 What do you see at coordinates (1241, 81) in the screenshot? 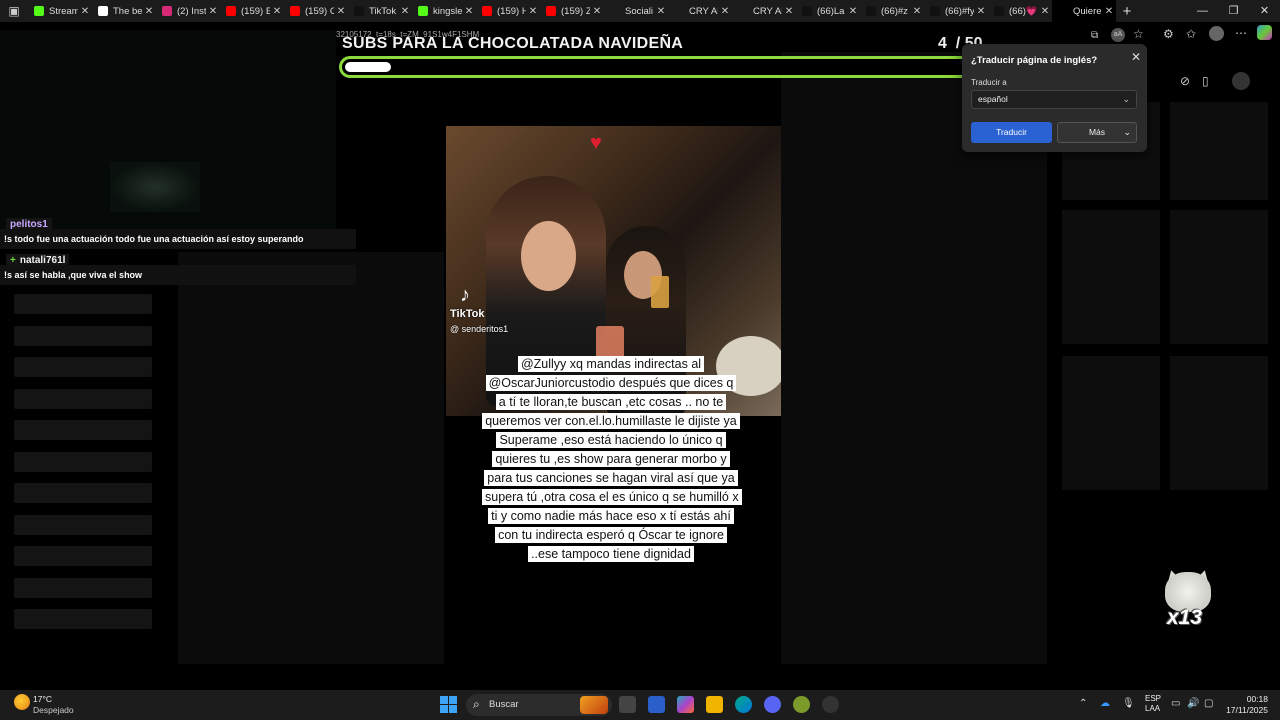
I see `avatar` at bounding box center [1241, 81].